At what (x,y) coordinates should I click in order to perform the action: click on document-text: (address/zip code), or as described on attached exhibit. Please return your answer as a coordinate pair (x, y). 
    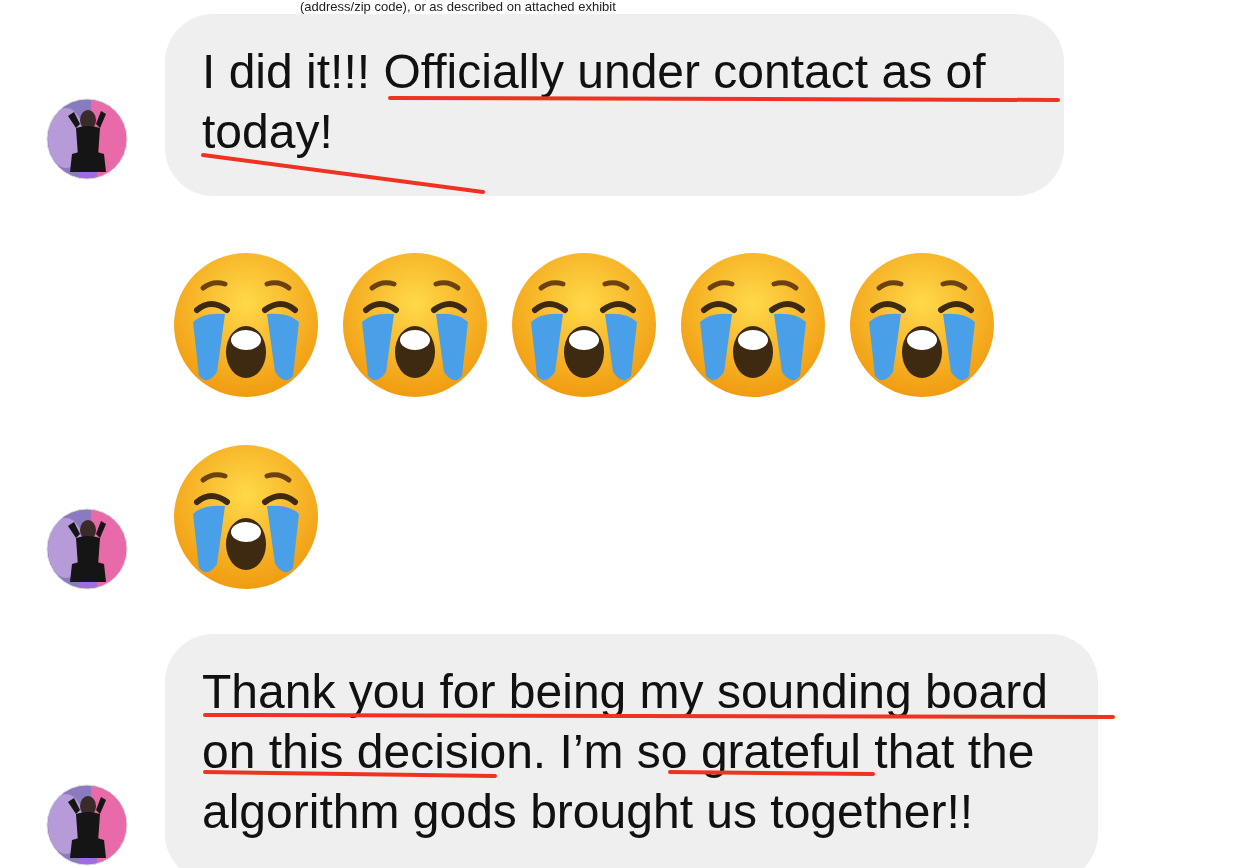
    Looking at the image, I should click on (458, 7).